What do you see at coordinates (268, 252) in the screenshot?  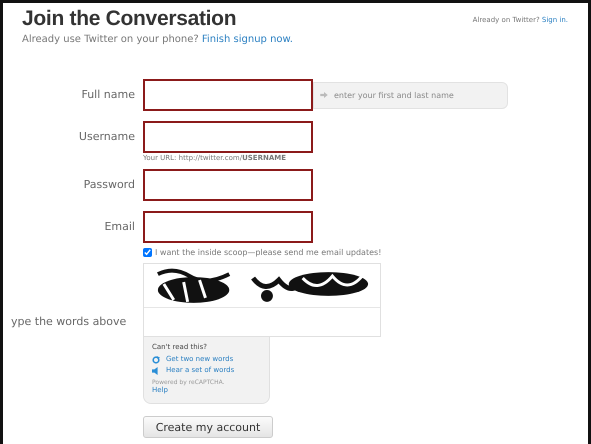 I see `checkbox-label: I want the inside scoop—please send me email updates!` at bounding box center [268, 252].